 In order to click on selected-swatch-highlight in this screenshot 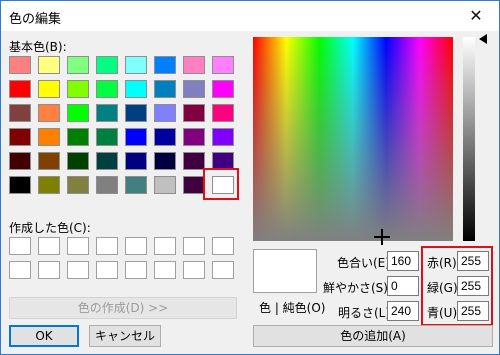, I will do `click(221, 184)`.